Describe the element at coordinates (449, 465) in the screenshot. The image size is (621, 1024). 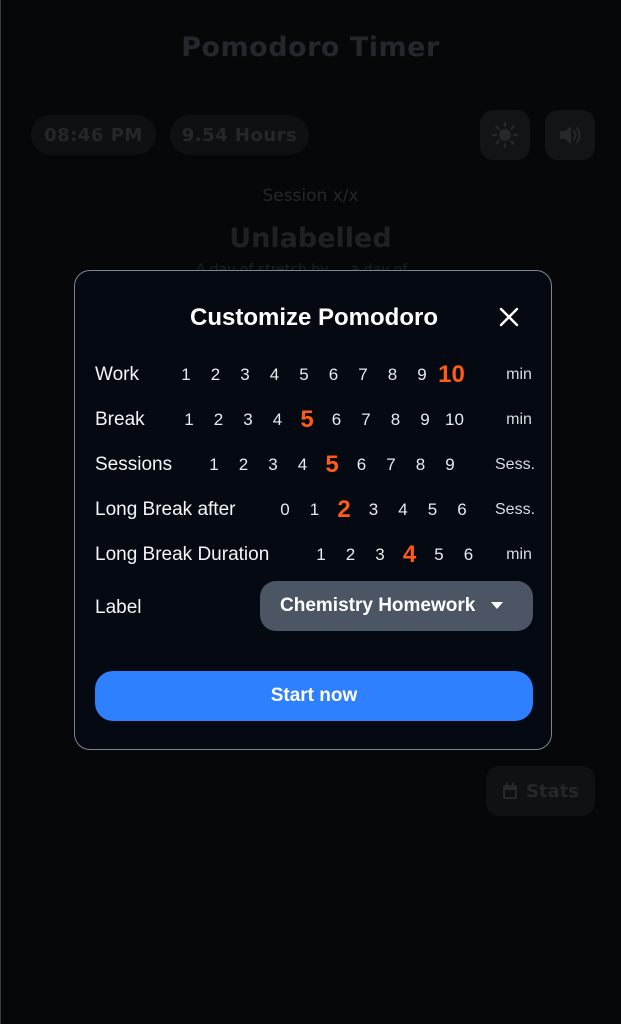
I see `sessions-option-9: 9` at that location.